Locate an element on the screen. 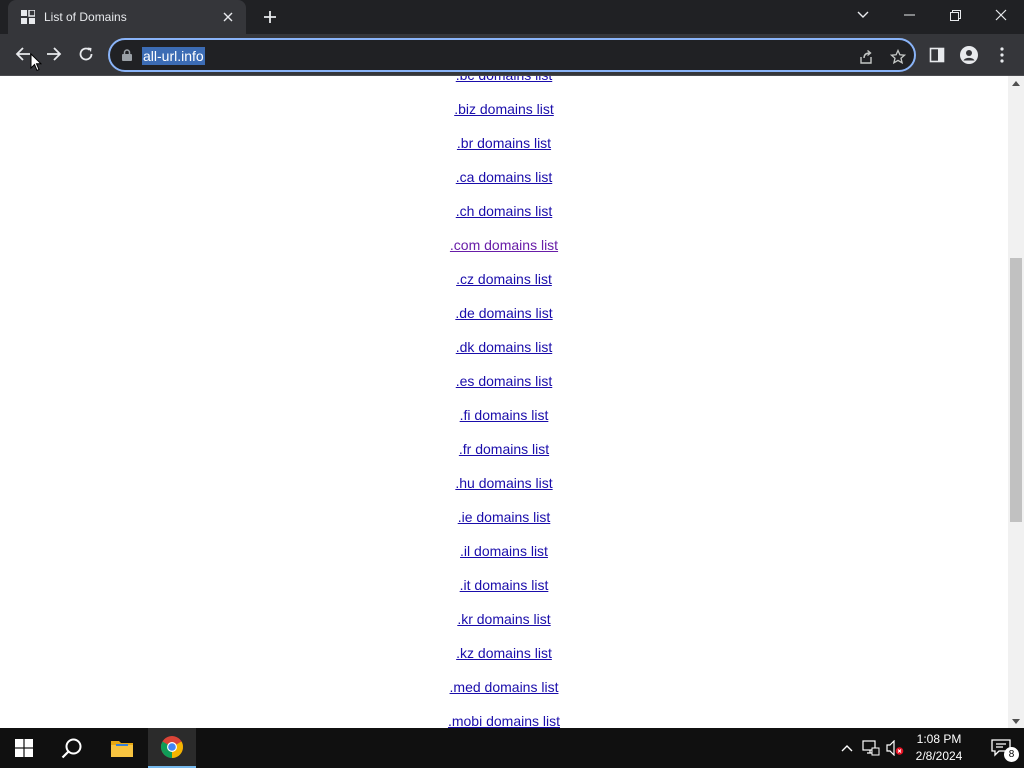 The image size is (1024, 768). tab-strip: List of Domains is located at coordinates (512, 17).